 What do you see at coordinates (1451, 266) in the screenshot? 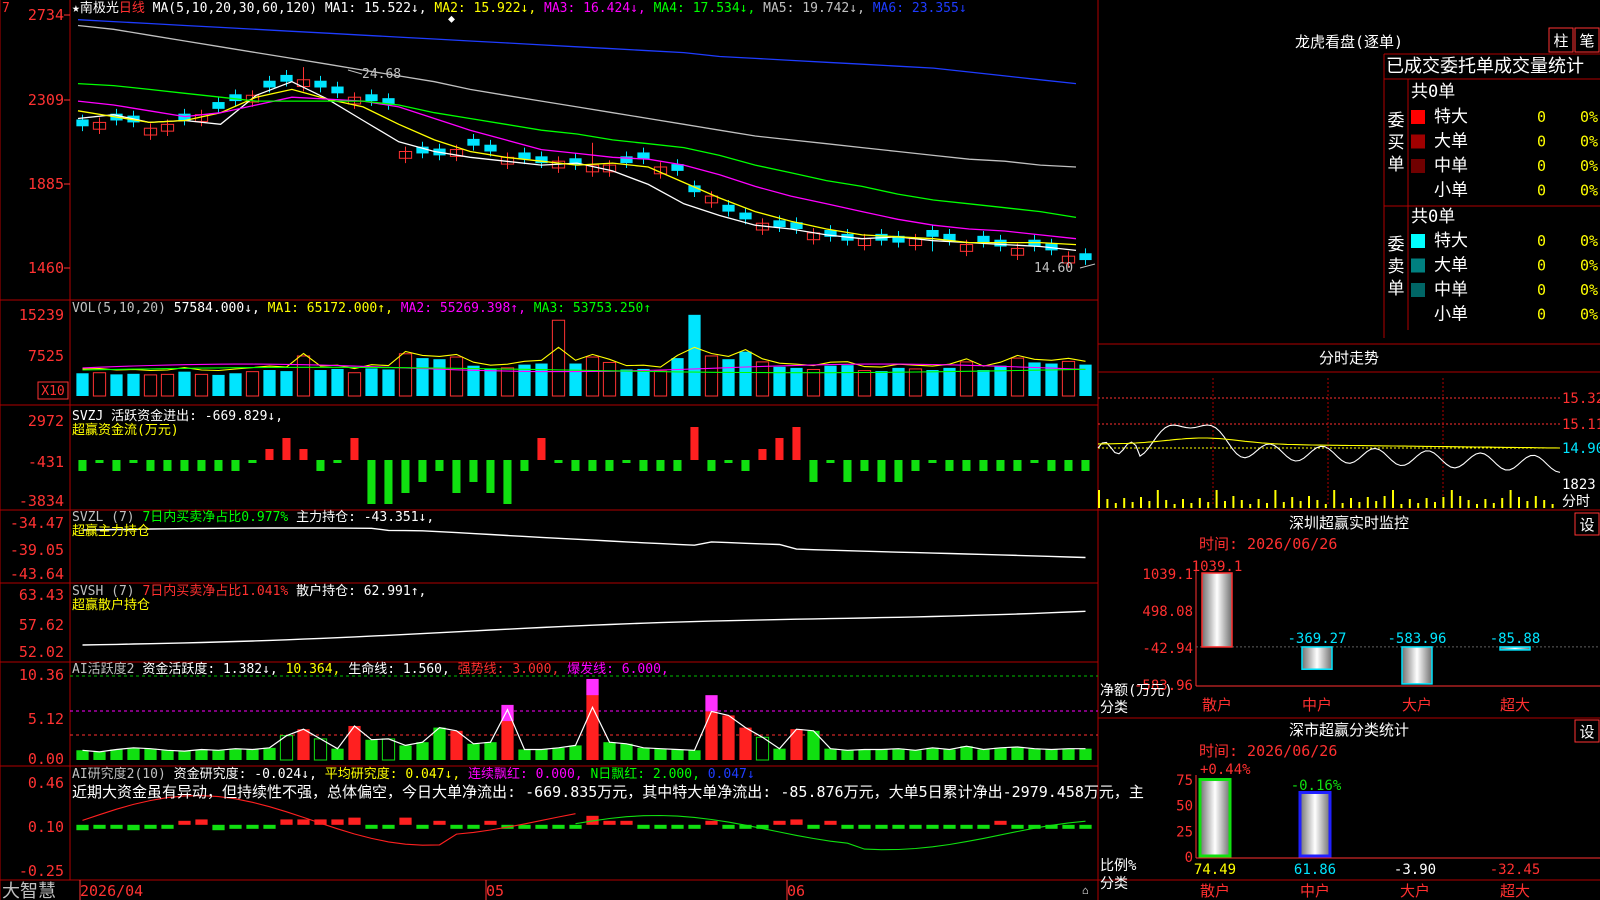
I see `sell-row-label: 大单` at bounding box center [1451, 266].